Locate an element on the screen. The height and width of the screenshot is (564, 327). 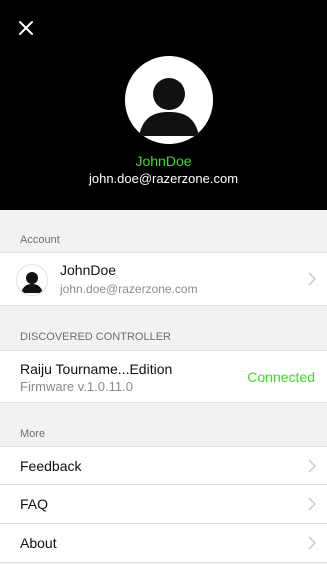
menu-item-faq: FAQ is located at coordinates (163, 504).